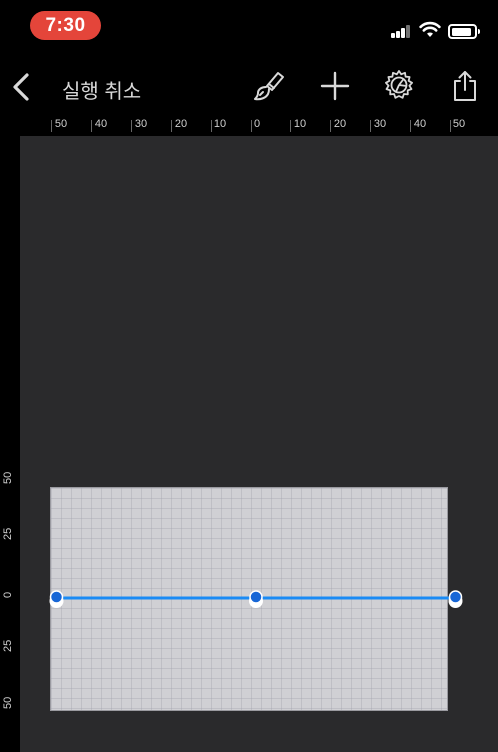 The image size is (498, 752). I want to click on h-ruler-label: 0, so click(257, 124).